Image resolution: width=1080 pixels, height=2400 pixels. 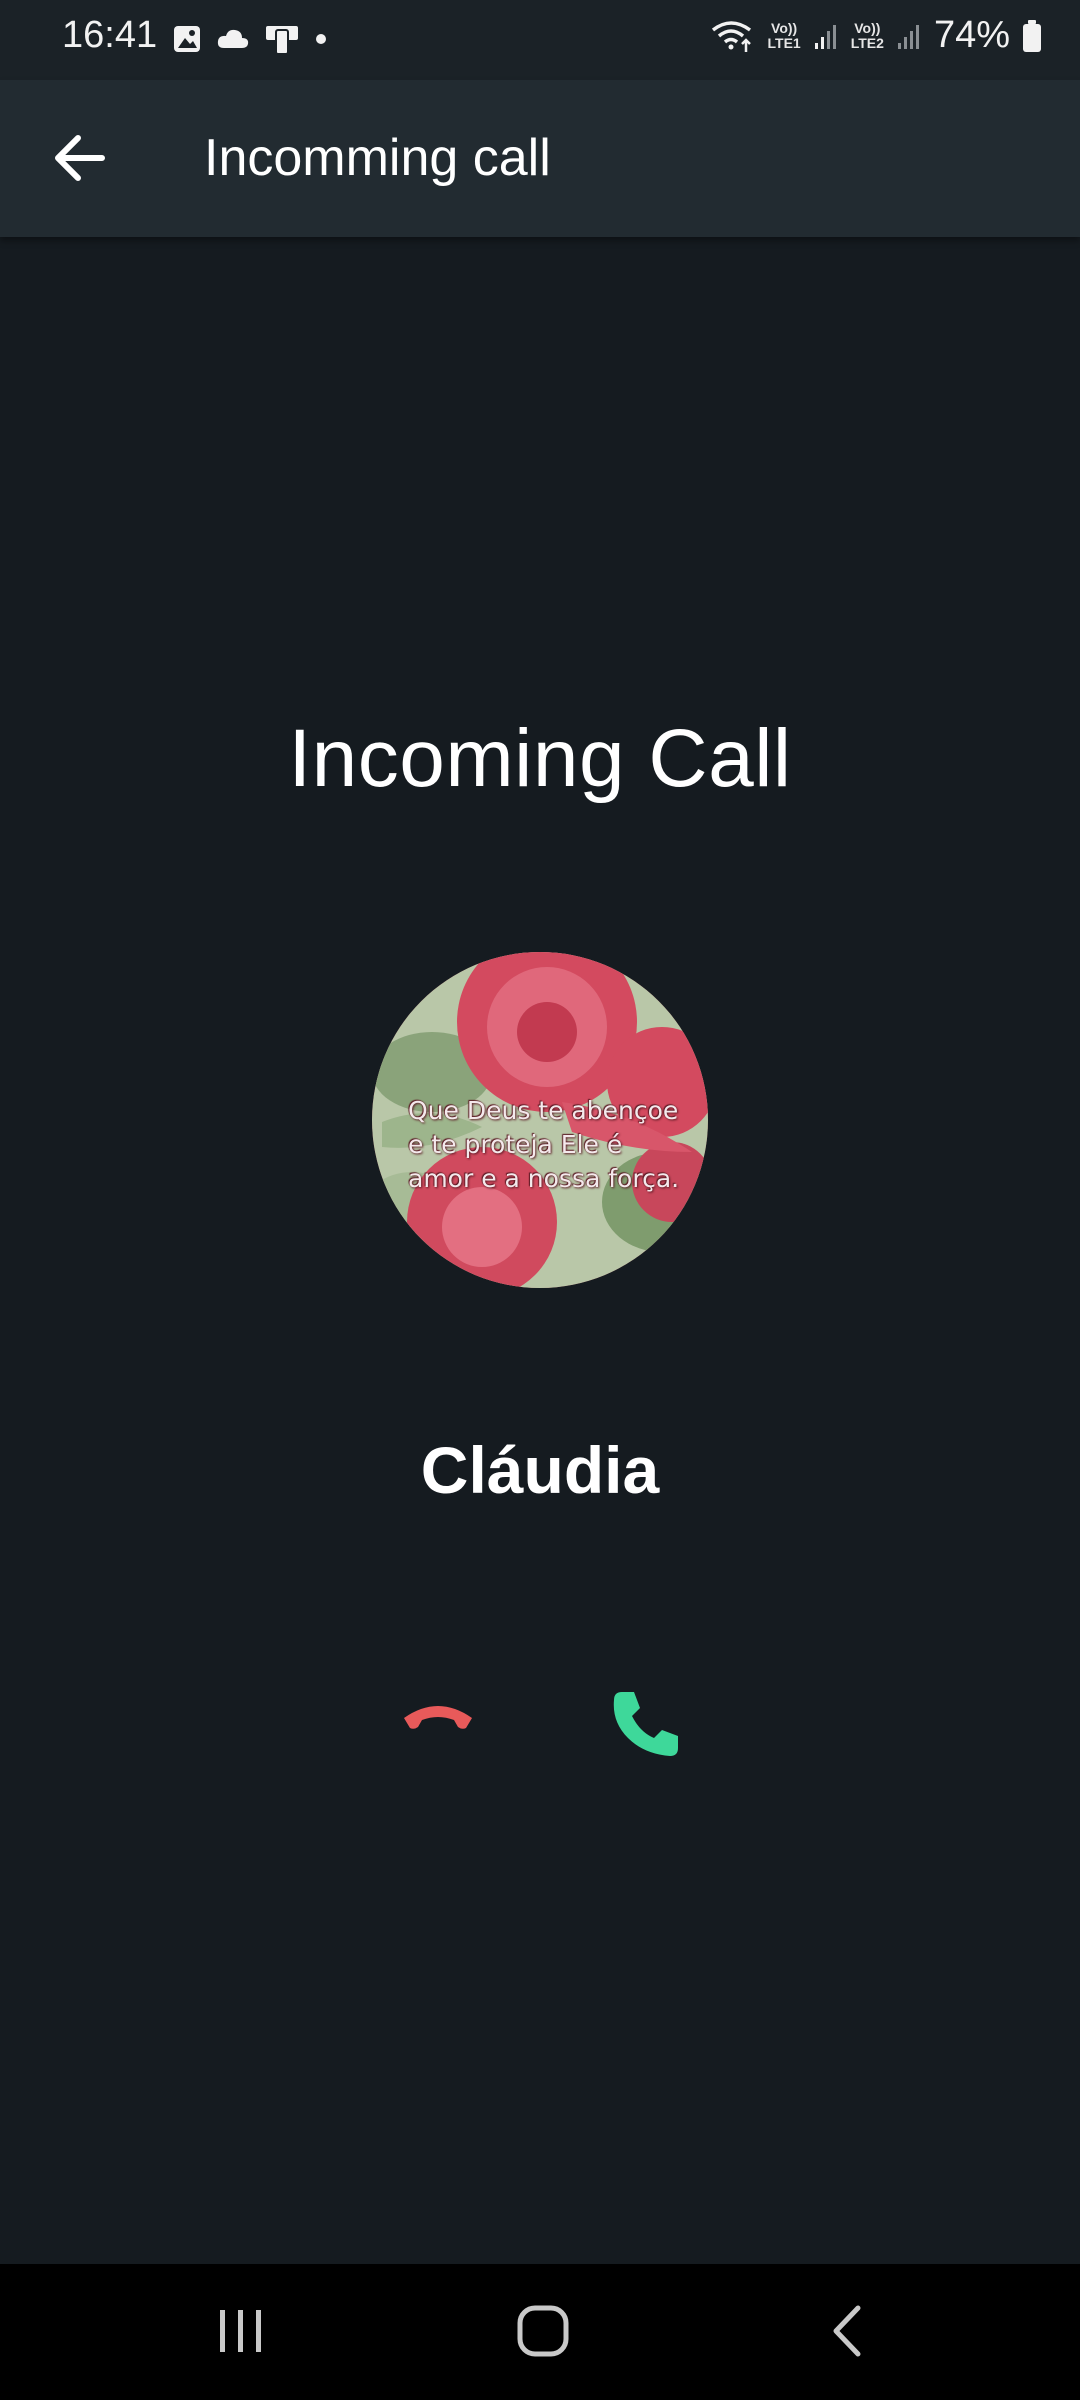 What do you see at coordinates (110, 35) in the screenshot?
I see `status-time: 16:41` at bounding box center [110, 35].